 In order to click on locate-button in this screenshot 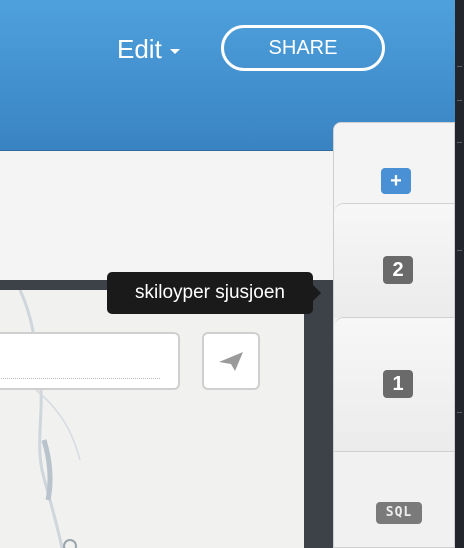, I will do `click(231, 361)`.